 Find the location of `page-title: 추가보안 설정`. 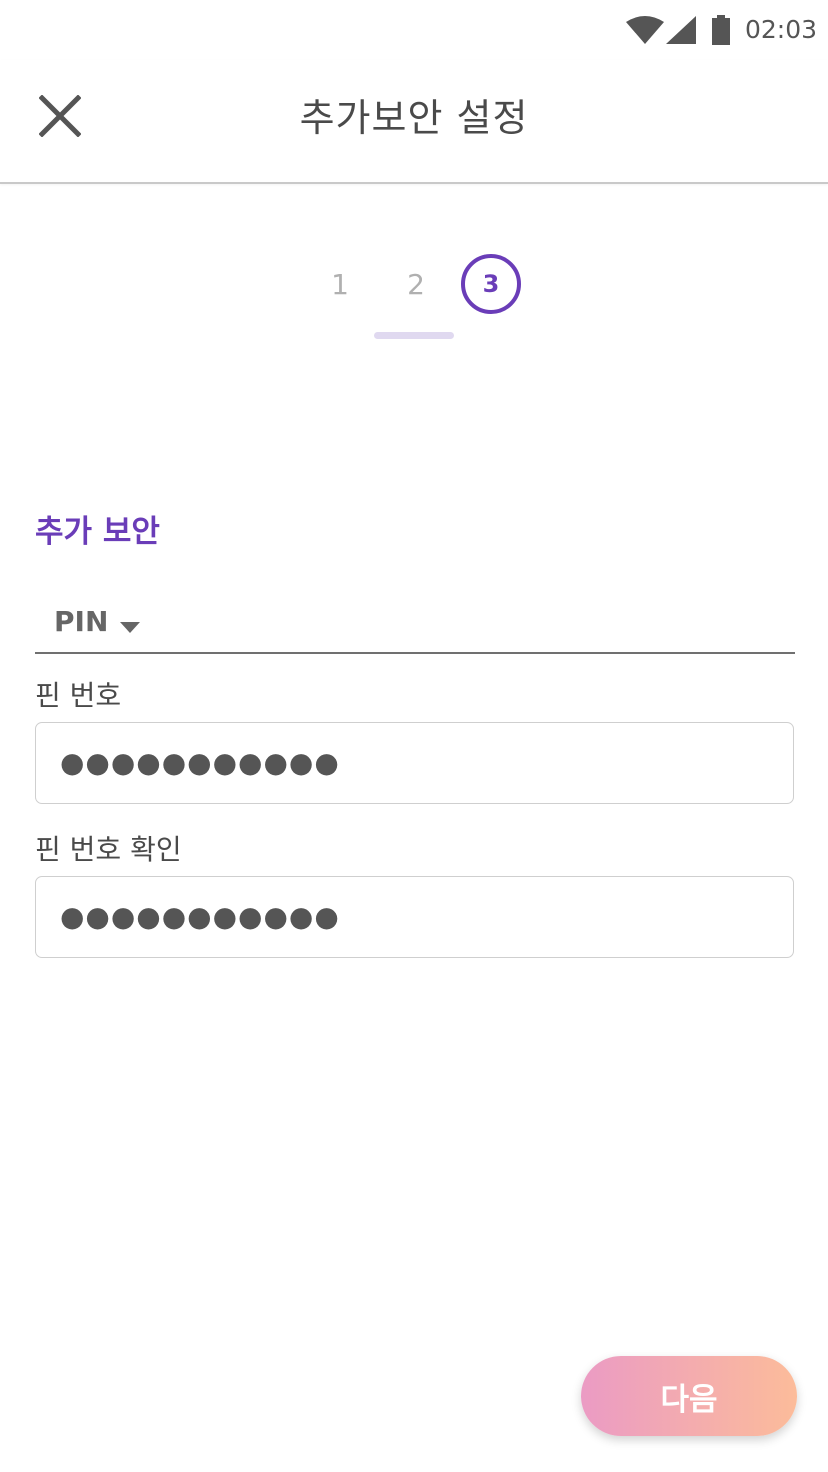

page-title: 추가보안 설정 is located at coordinates (414, 118).